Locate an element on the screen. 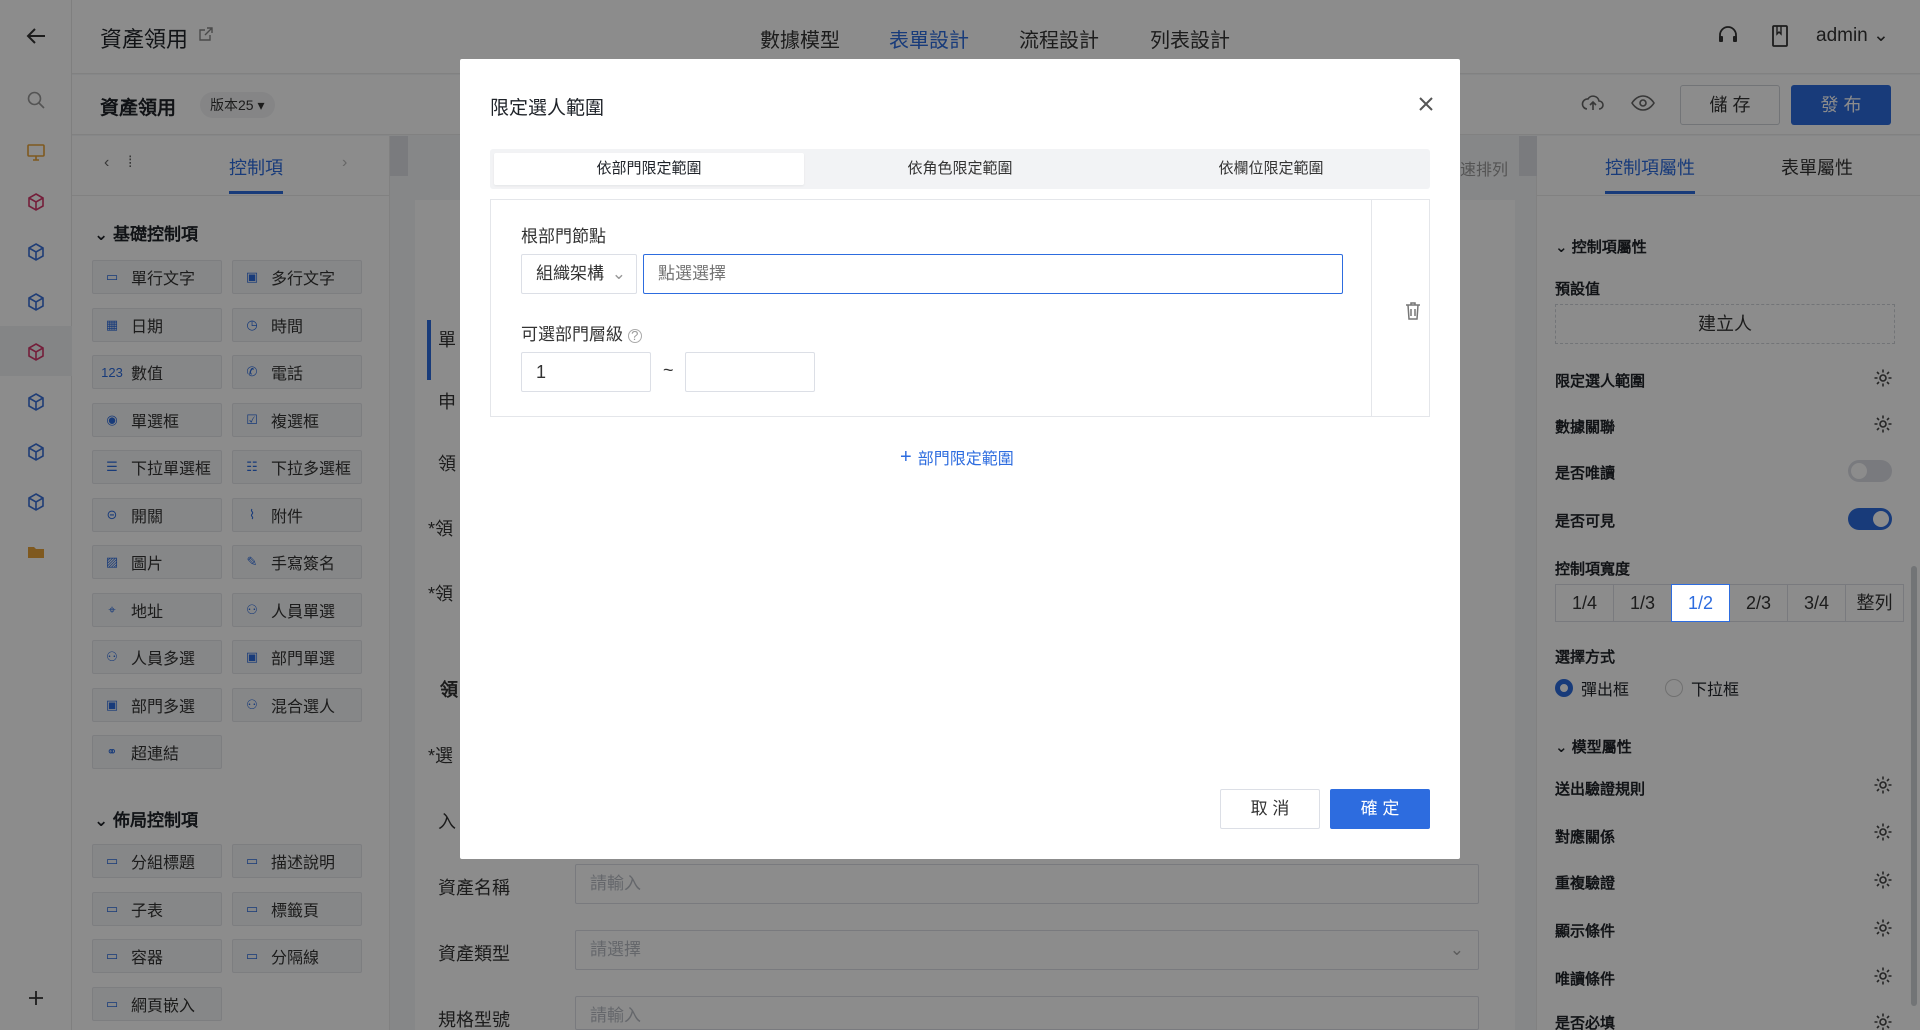 The height and width of the screenshot is (1030, 1920). department-rule-box: 根部門節點 組織架構 ⌄ 可選部門層級 ? 1 ~ is located at coordinates (960, 308).